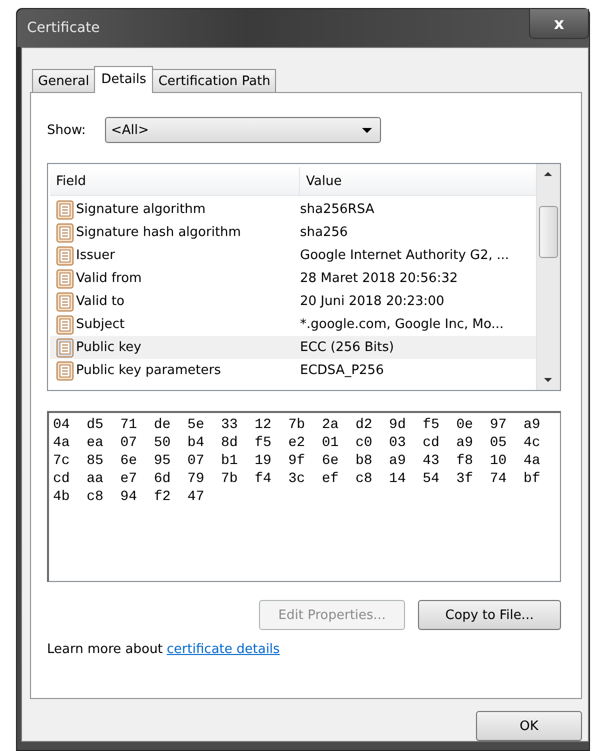  What do you see at coordinates (321, 181) in the screenshot?
I see `column-header: Value` at bounding box center [321, 181].